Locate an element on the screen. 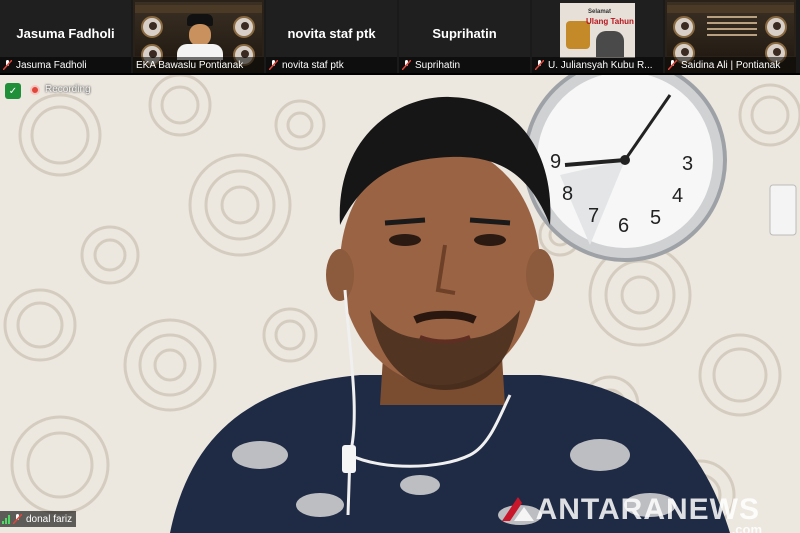  speaker-name-label: donal fariz is located at coordinates (38, 519).